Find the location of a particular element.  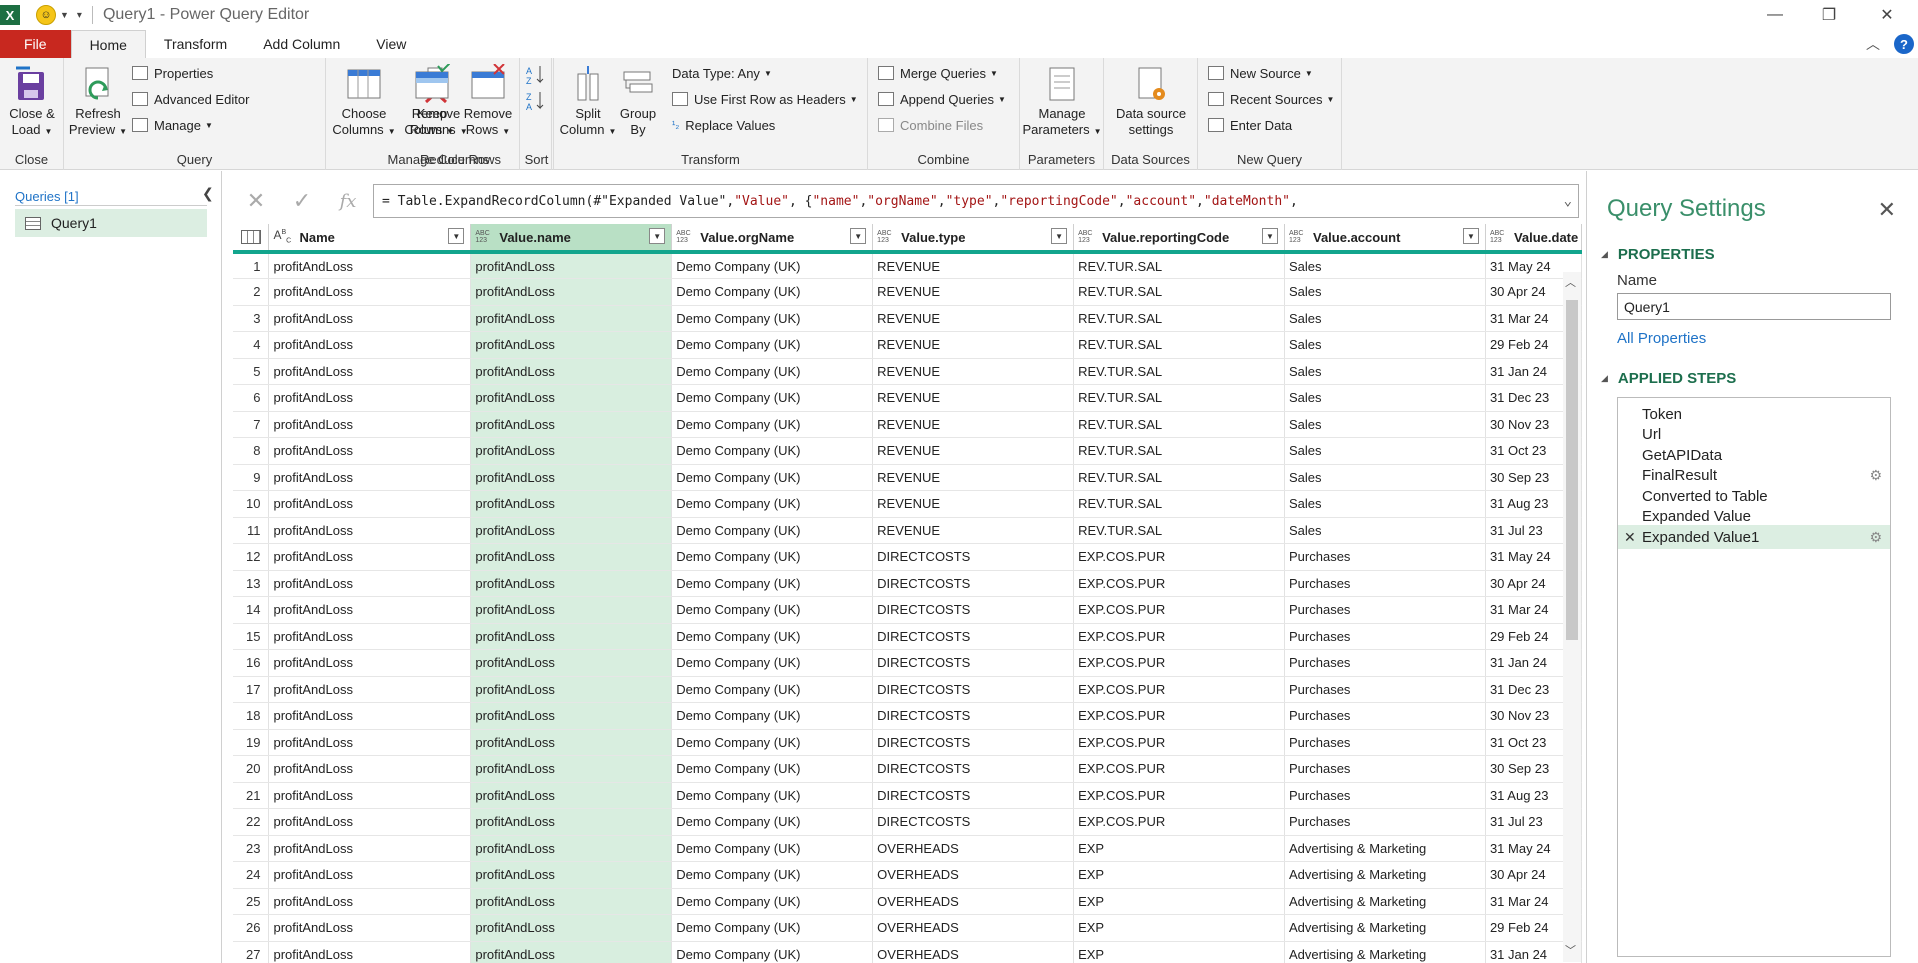

cancel-formula-icon: ✕ is located at coordinates (256, 201).